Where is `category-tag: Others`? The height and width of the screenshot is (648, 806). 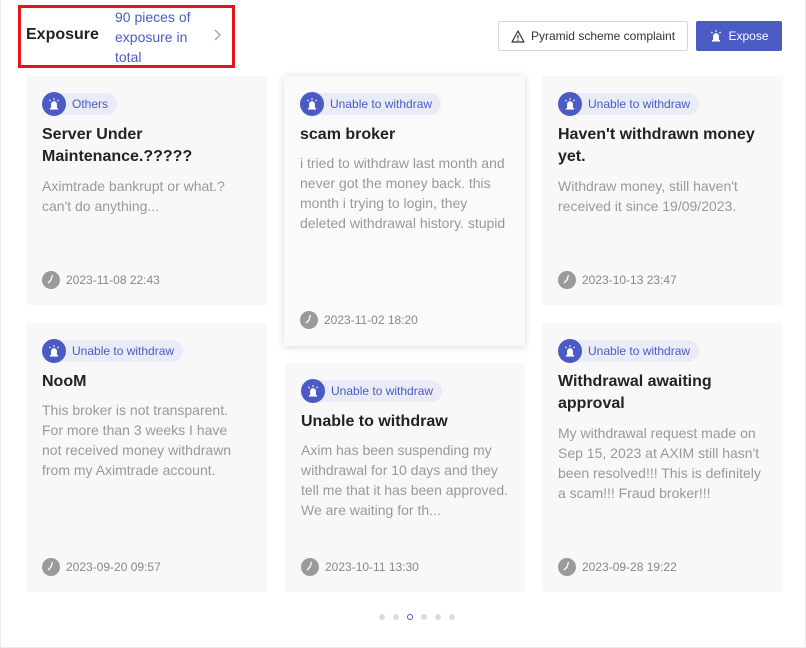
category-tag: Others is located at coordinates (80, 104).